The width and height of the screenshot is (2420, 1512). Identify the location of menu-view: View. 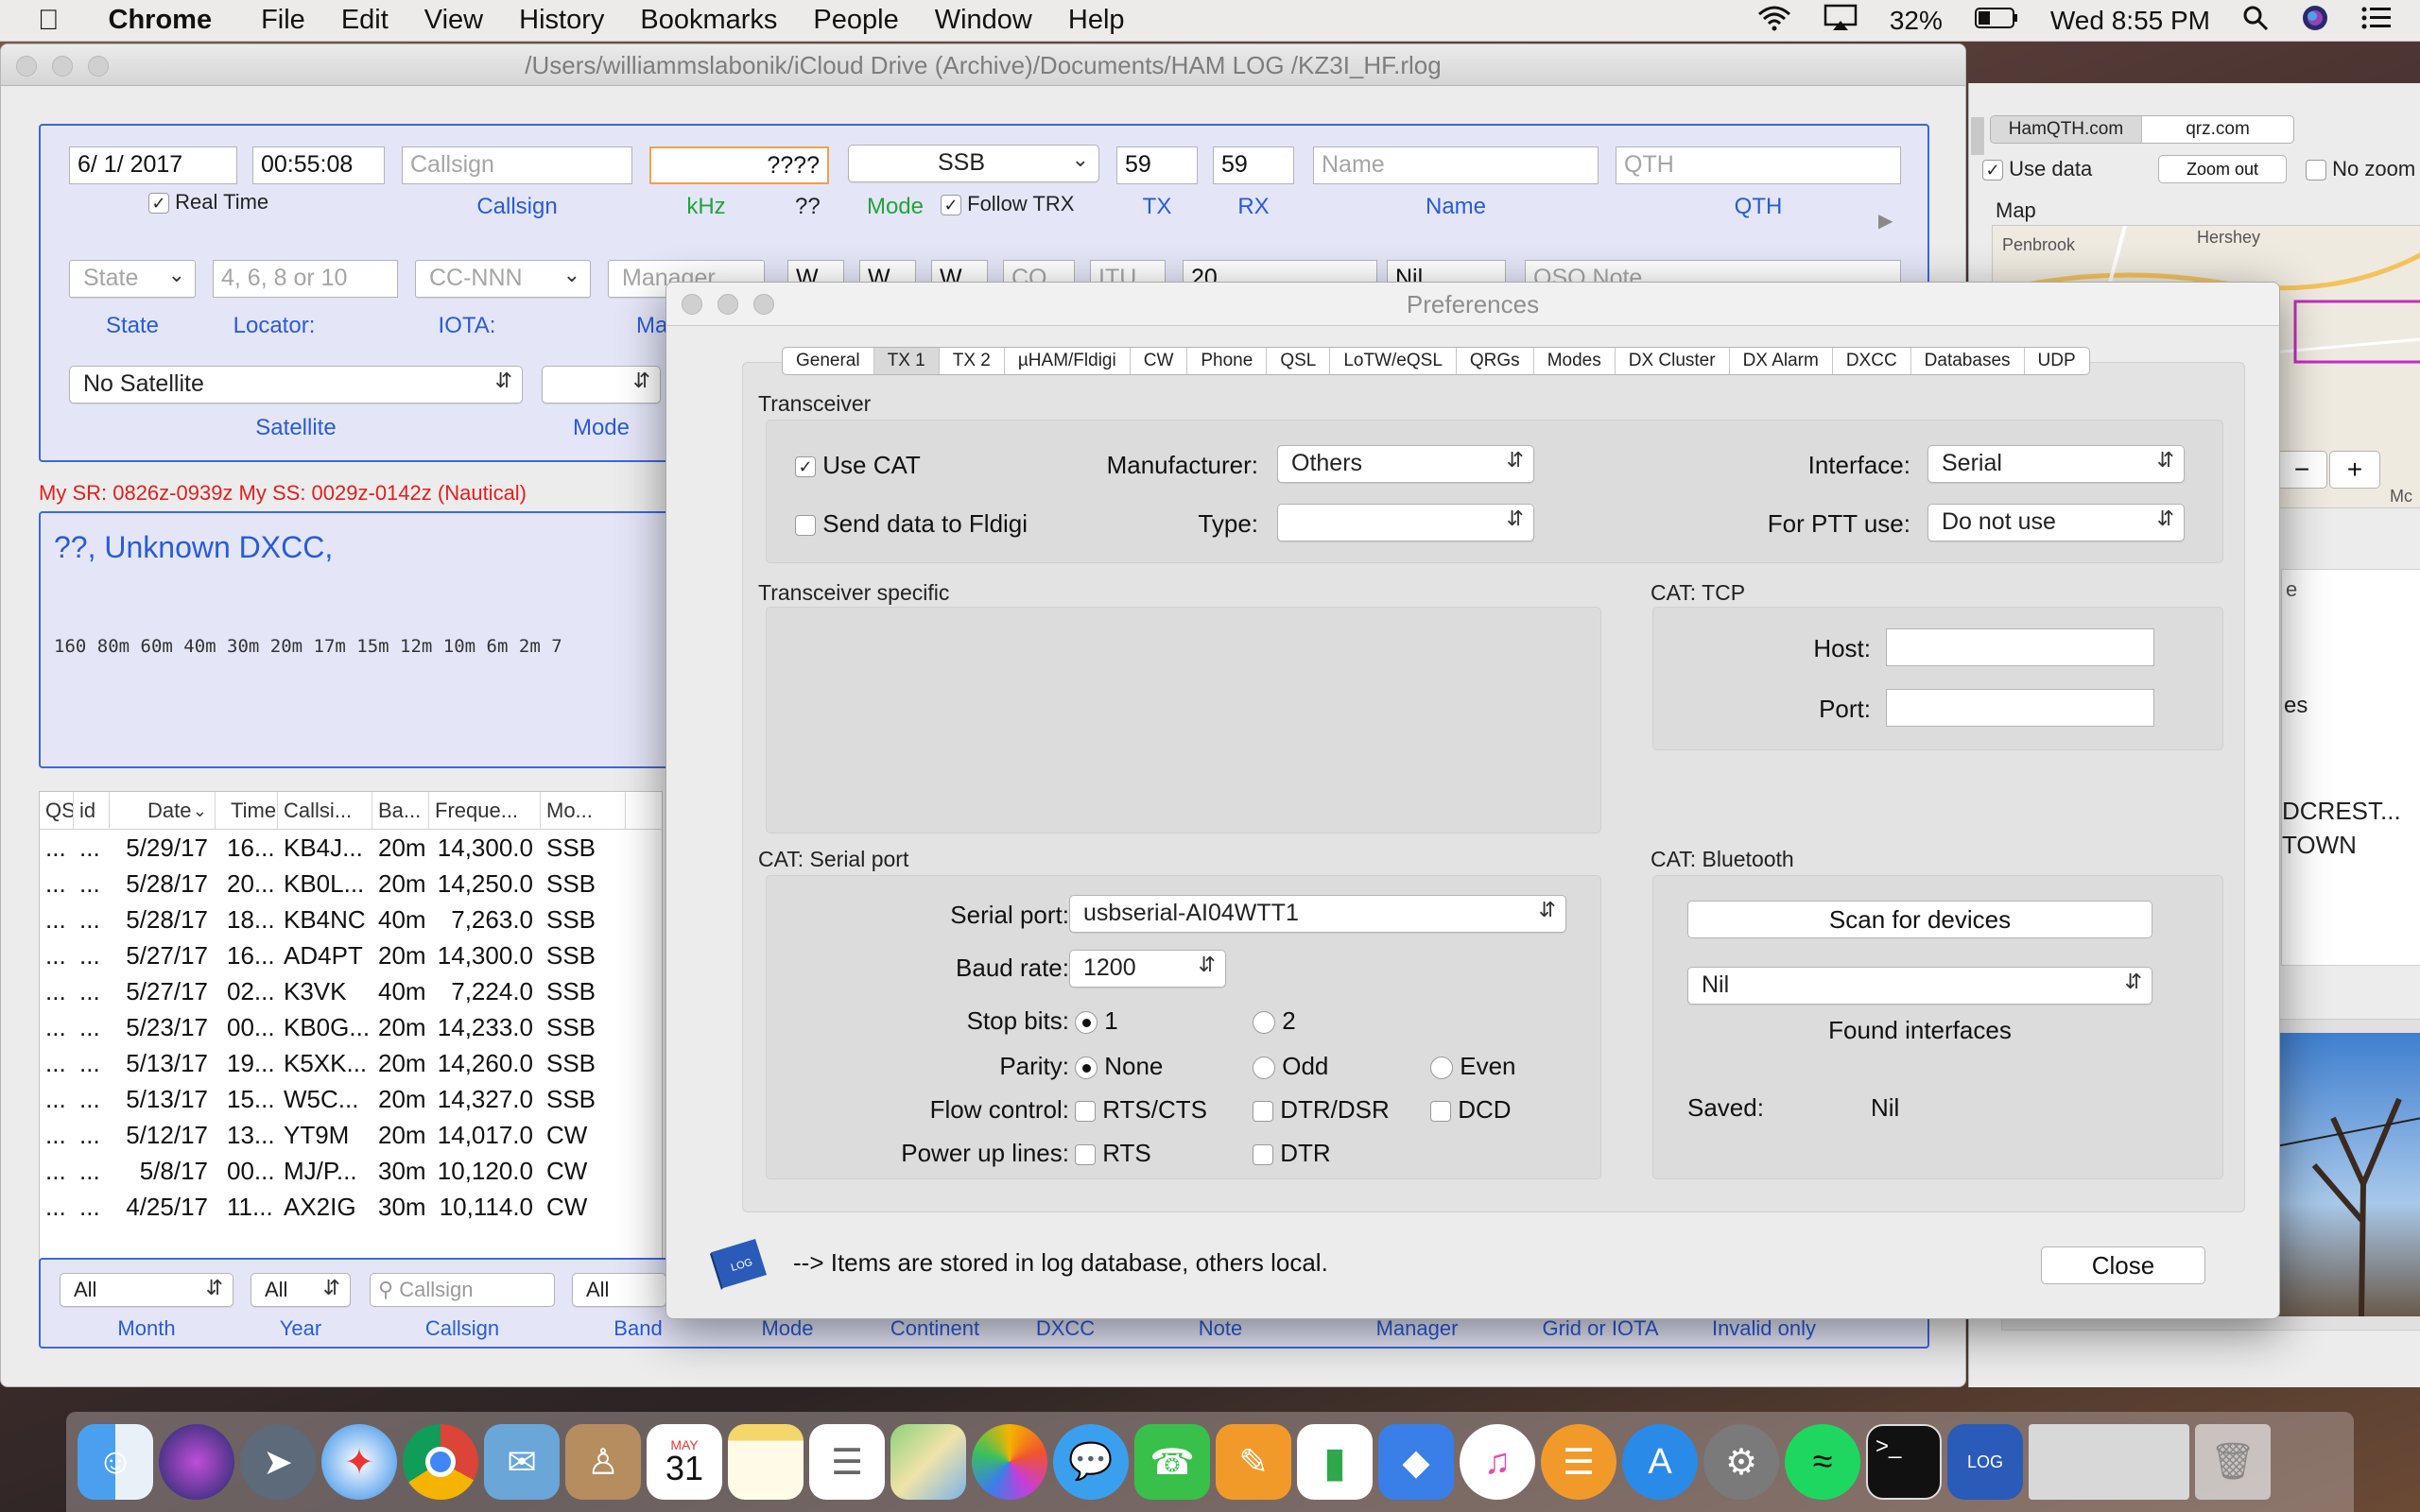
(453, 20).